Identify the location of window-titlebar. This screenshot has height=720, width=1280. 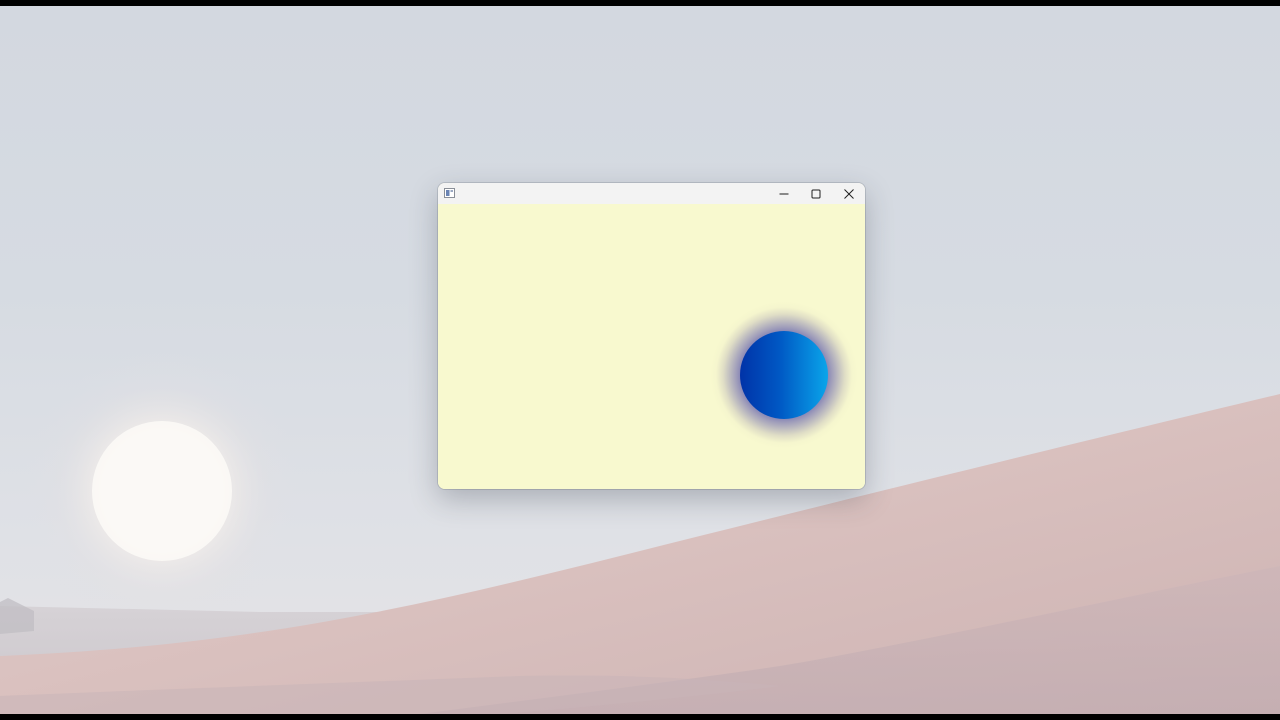
(651, 193).